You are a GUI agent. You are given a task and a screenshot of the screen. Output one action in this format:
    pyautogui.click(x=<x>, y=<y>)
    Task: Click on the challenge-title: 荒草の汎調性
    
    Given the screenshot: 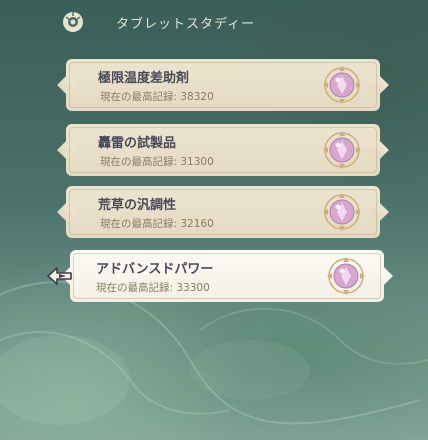 What is the action you would take?
    pyautogui.click(x=137, y=205)
    